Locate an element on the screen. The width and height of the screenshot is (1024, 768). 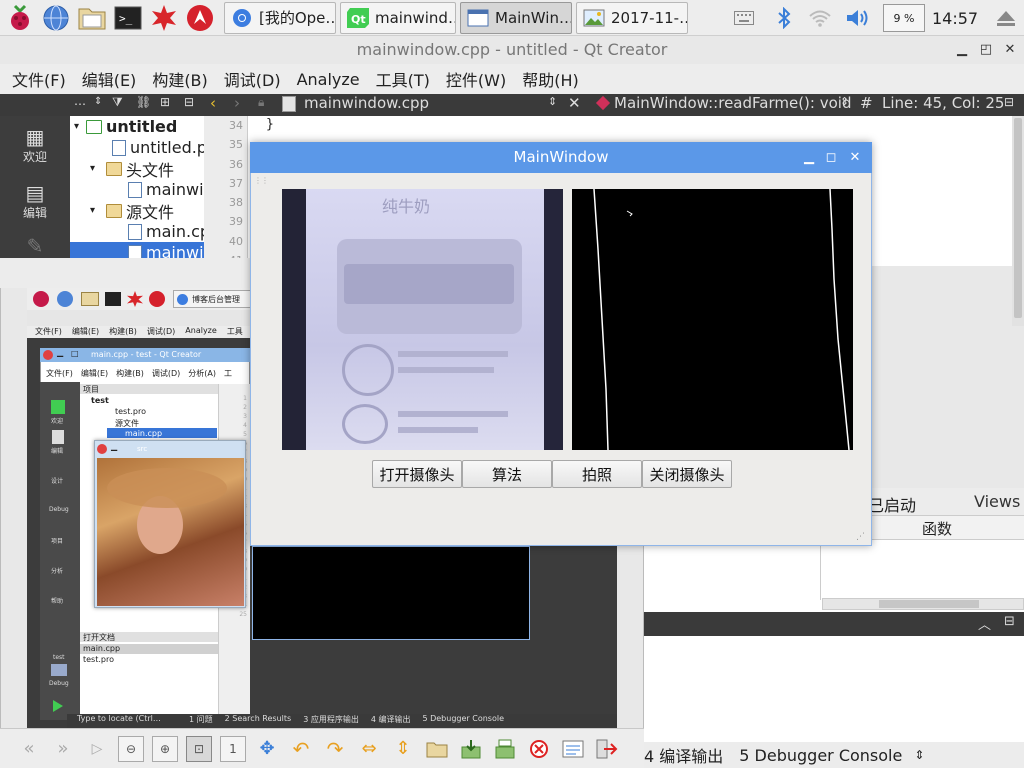
menu-help: 帮助(H) is located at coordinates (550, 79).